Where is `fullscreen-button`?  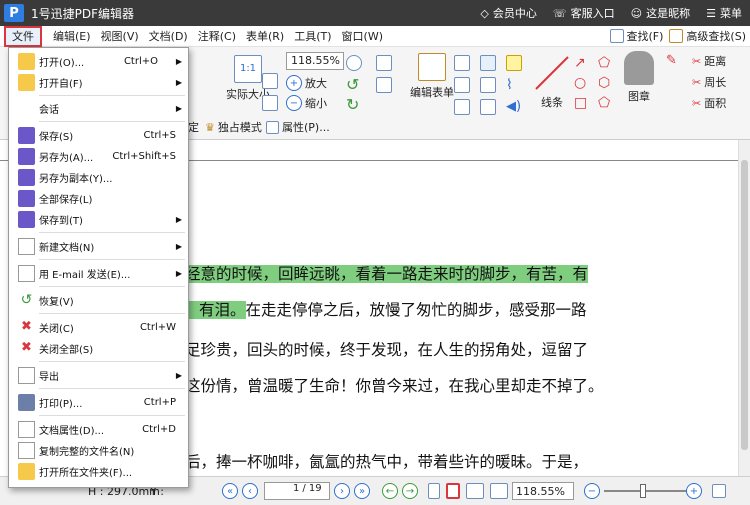
fullscreen-button is located at coordinates (719, 491).